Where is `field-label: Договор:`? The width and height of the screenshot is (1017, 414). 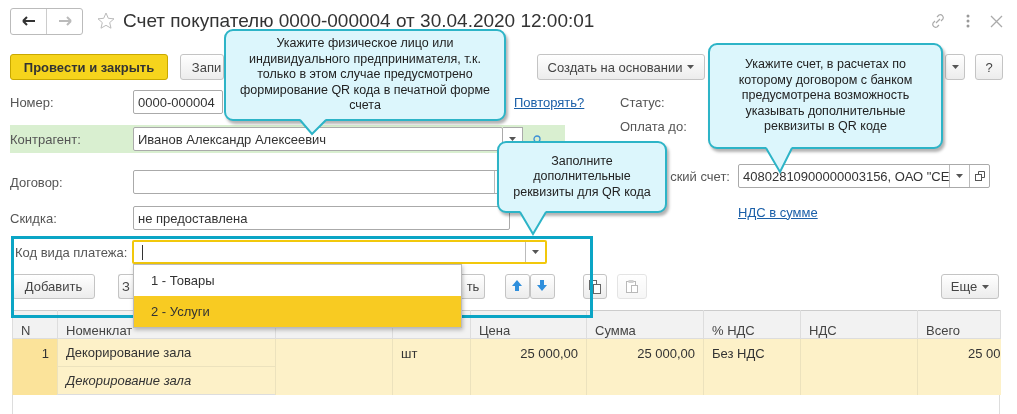
field-label: Договор: is located at coordinates (36, 182).